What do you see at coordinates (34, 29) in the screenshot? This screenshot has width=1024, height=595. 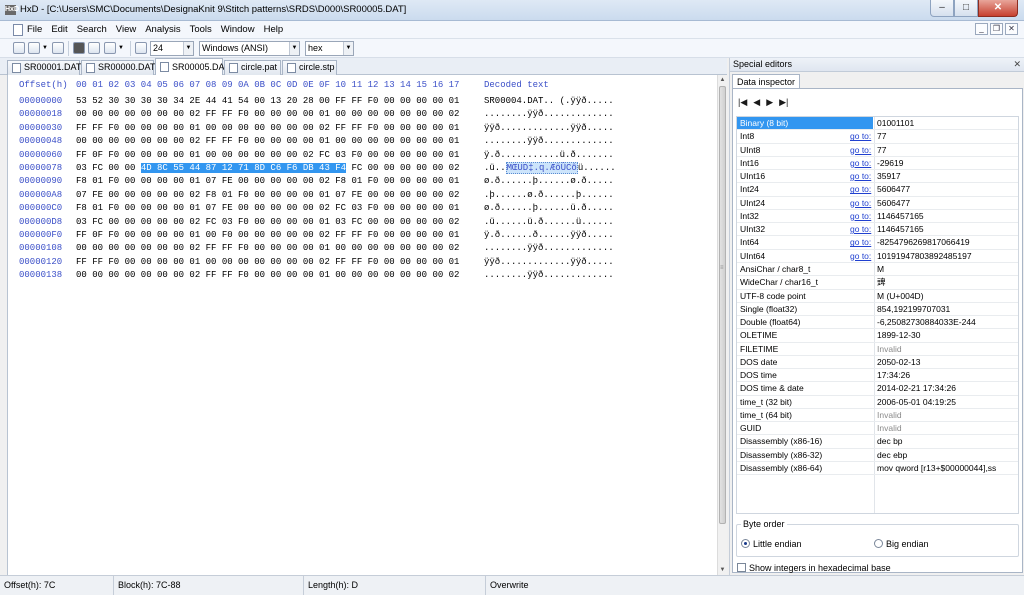 I see `menu-item: File` at bounding box center [34, 29].